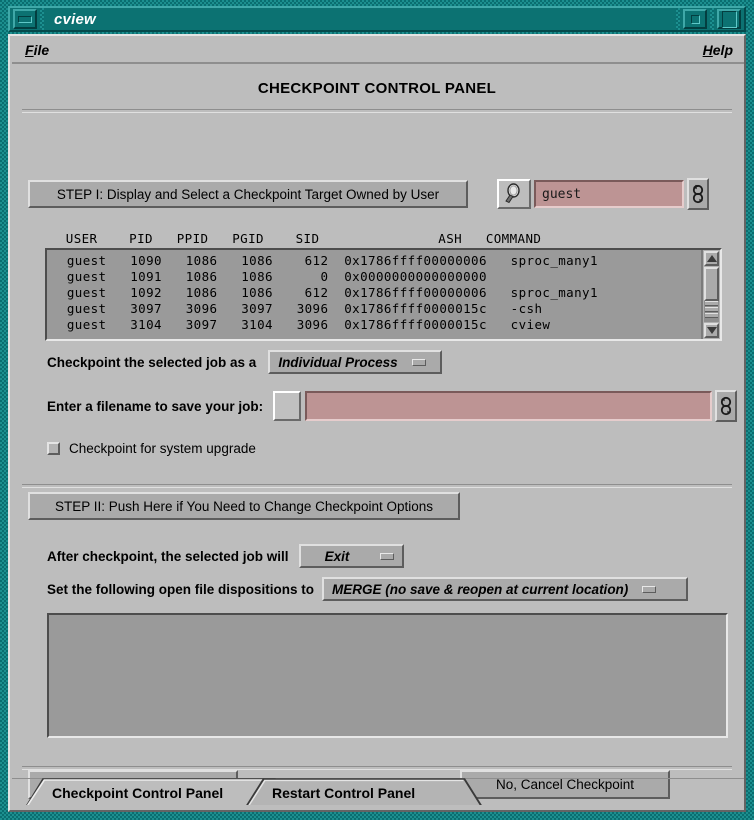 The width and height of the screenshot is (754, 820). Describe the element at coordinates (711, 284) in the screenshot. I see `scrollbar-thumb` at that location.